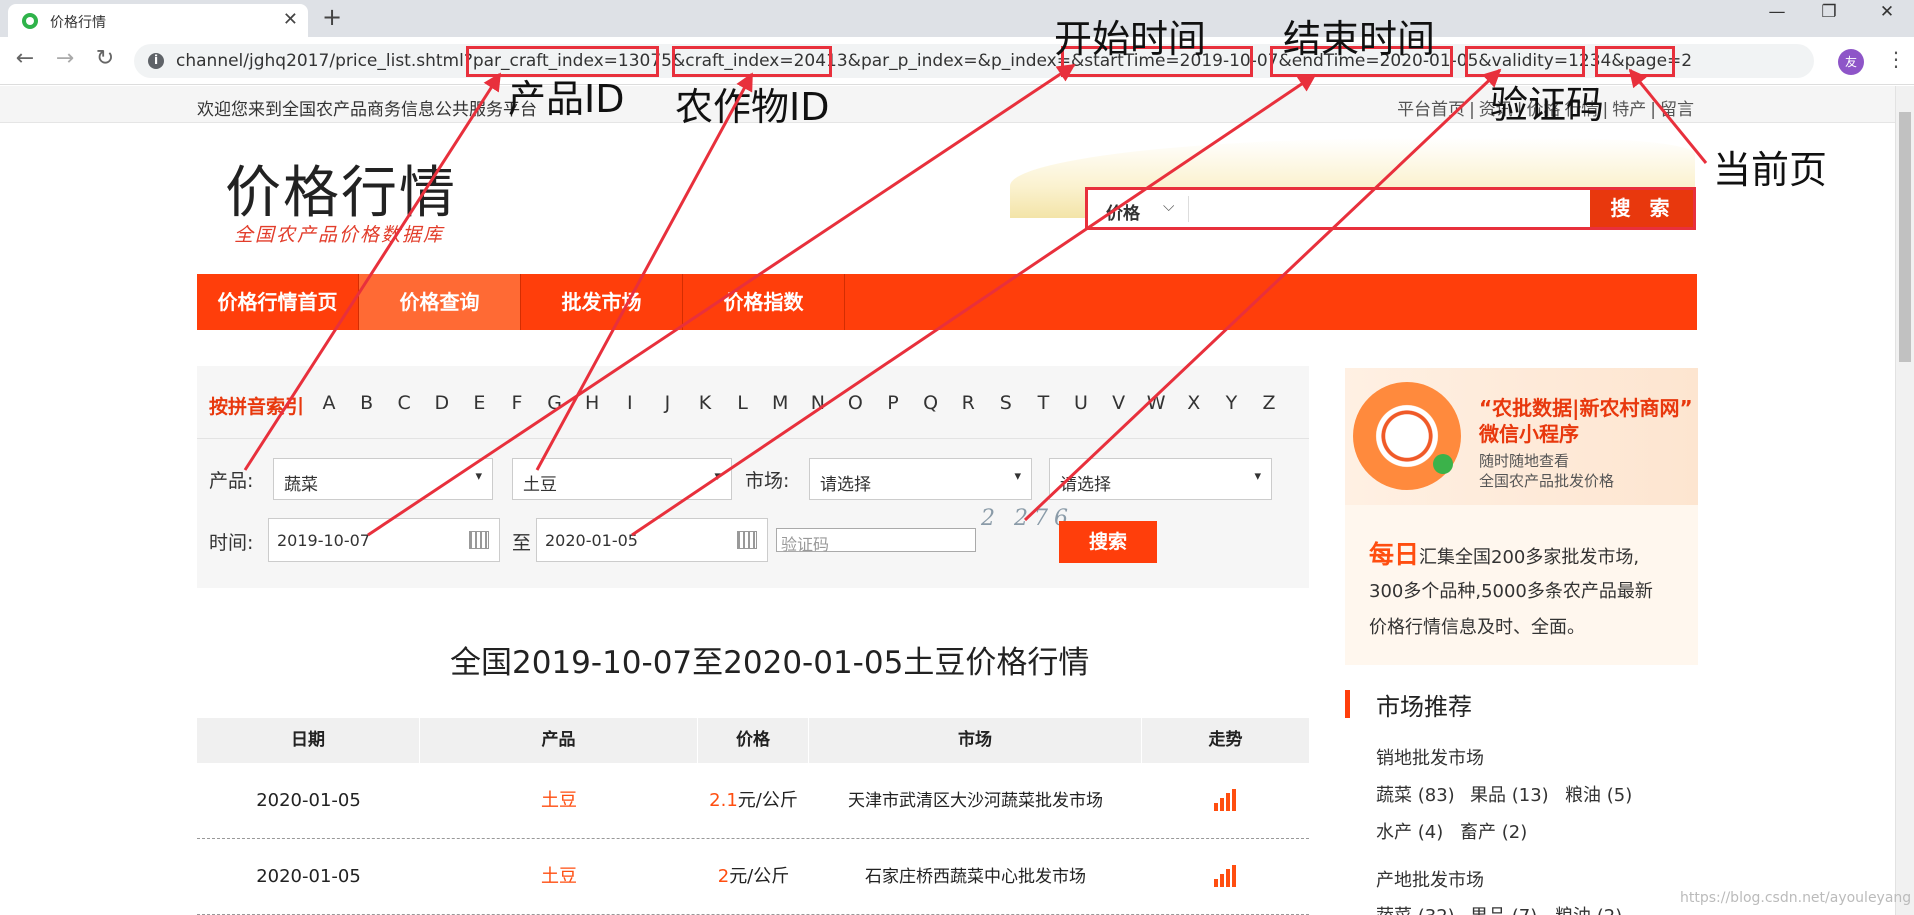 The width and height of the screenshot is (1914, 915). I want to click on arrow-product-id, so click(372, 271).